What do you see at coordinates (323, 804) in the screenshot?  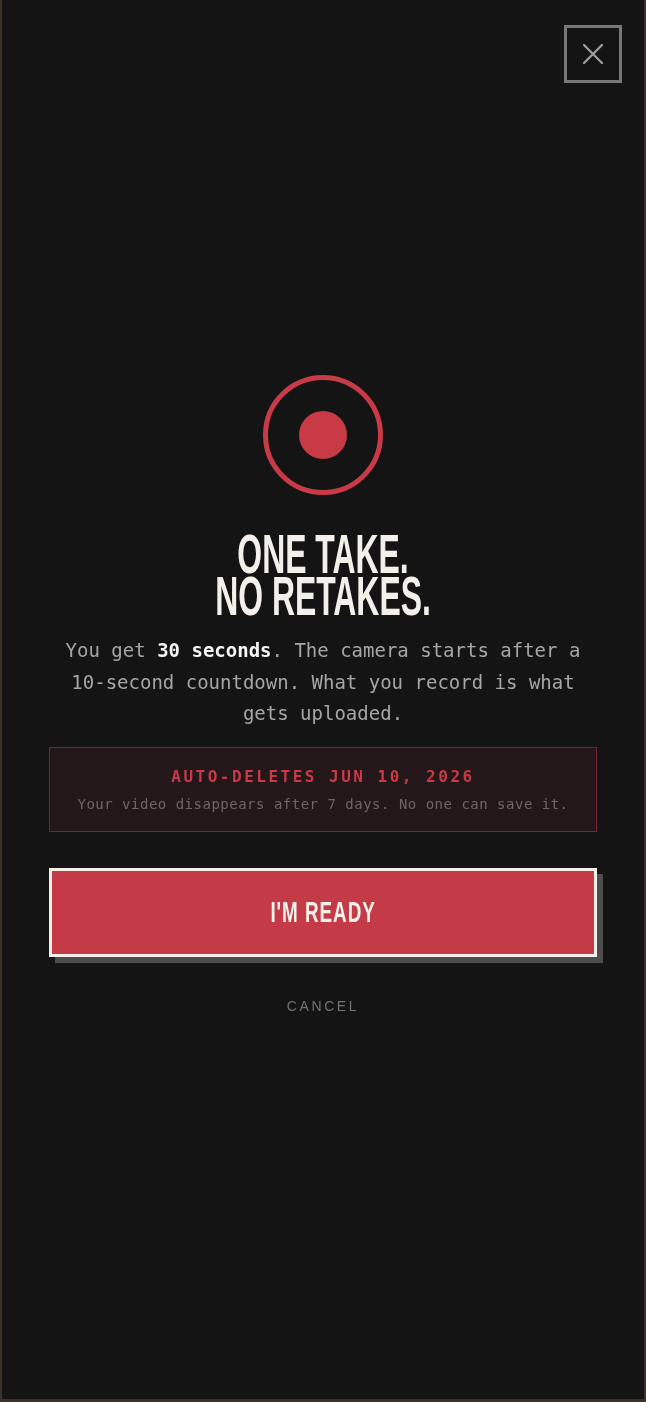 I see `notice-text: Your video disappears after 7 days. No one can save it.` at bounding box center [323, 804].